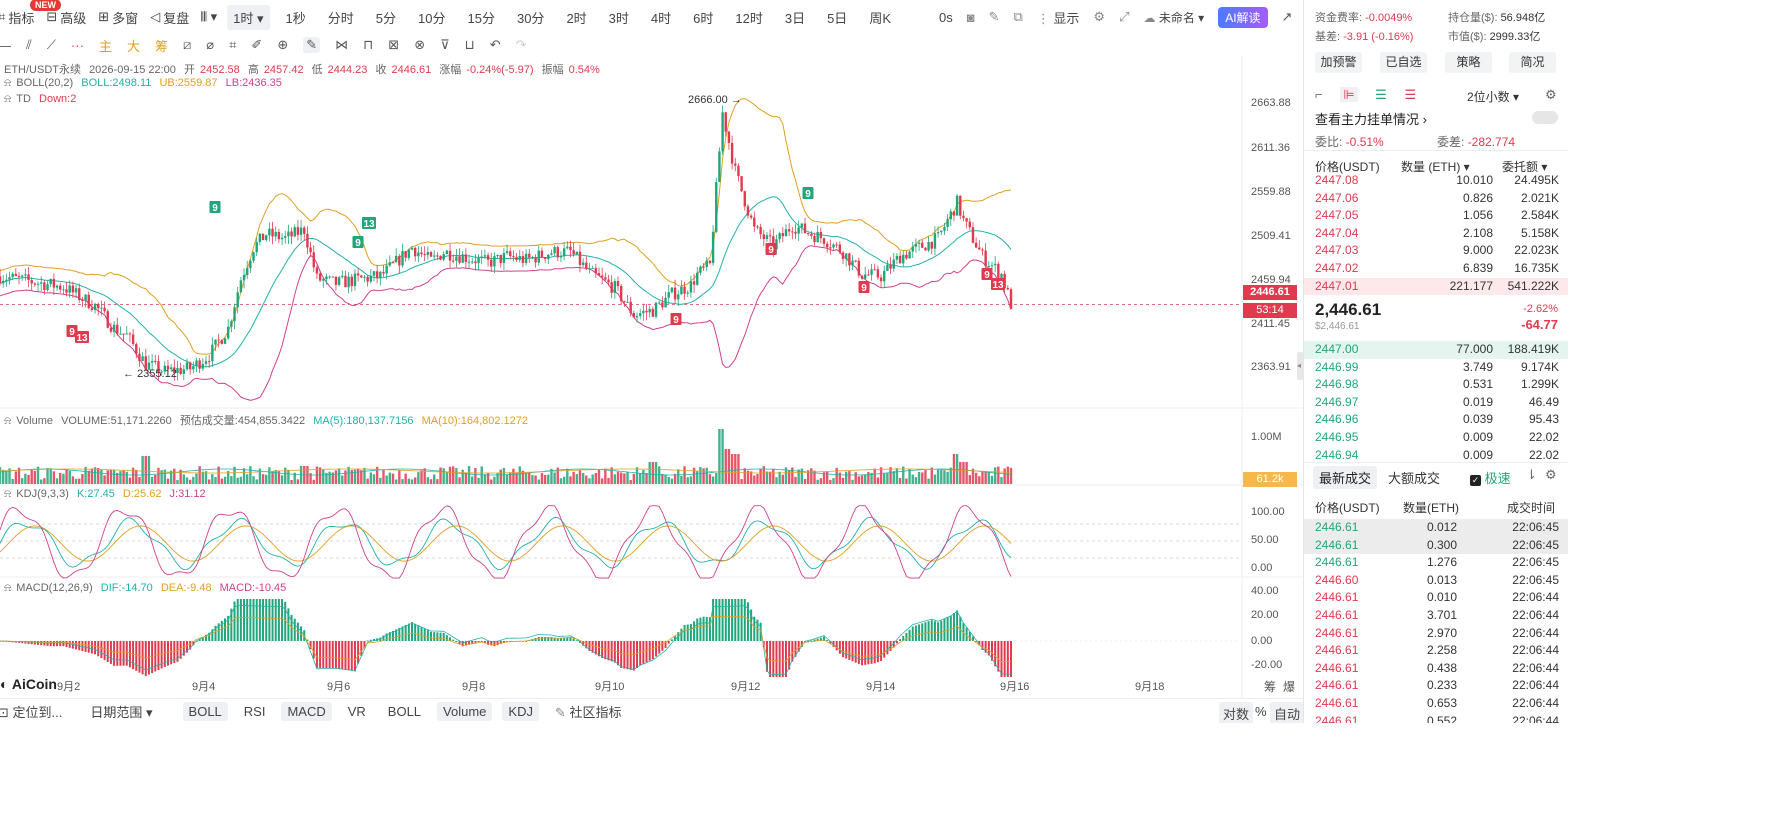 This screenshot has height=823, width=1787. I want to click on ob-bids-icon: ☰, so click(1381, 94).